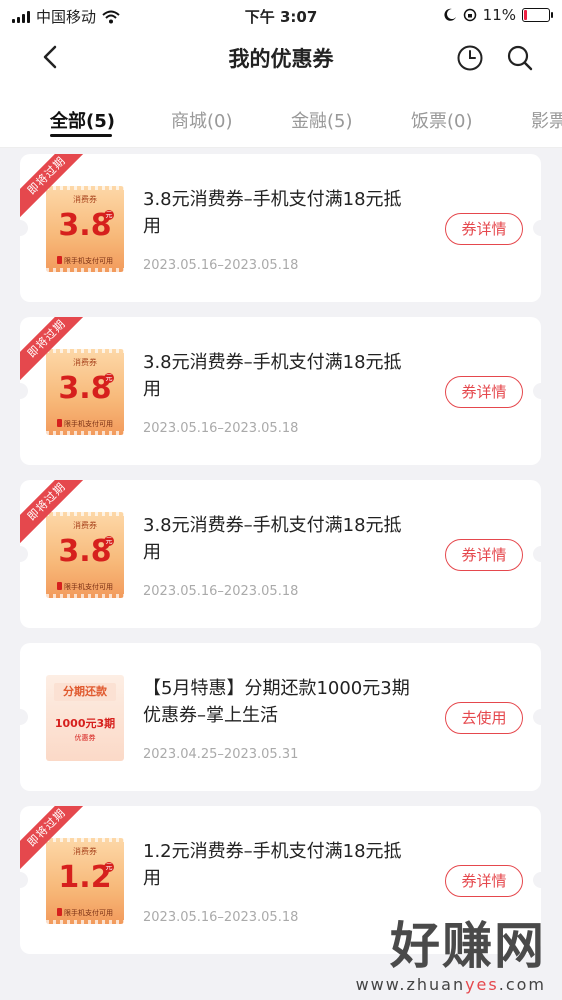 This screenshot has width=562, height=1000. I want to click on moon-icon, so click(450, 14).